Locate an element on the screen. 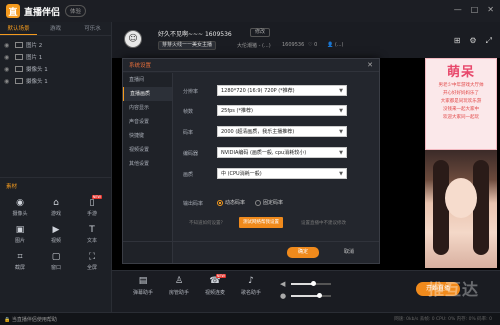 This screenshot has width=500, height=325. material-fullscreen: ⛶ 全屏 is located at coordinates (92, 261).